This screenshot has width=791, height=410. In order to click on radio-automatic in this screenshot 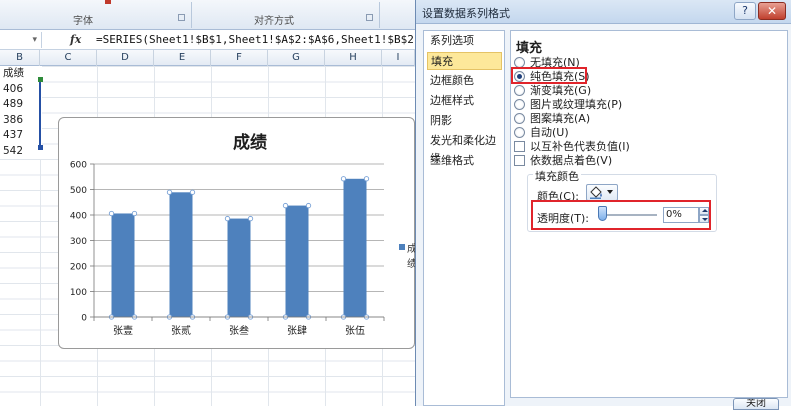, I will do `click(519, 132)`.